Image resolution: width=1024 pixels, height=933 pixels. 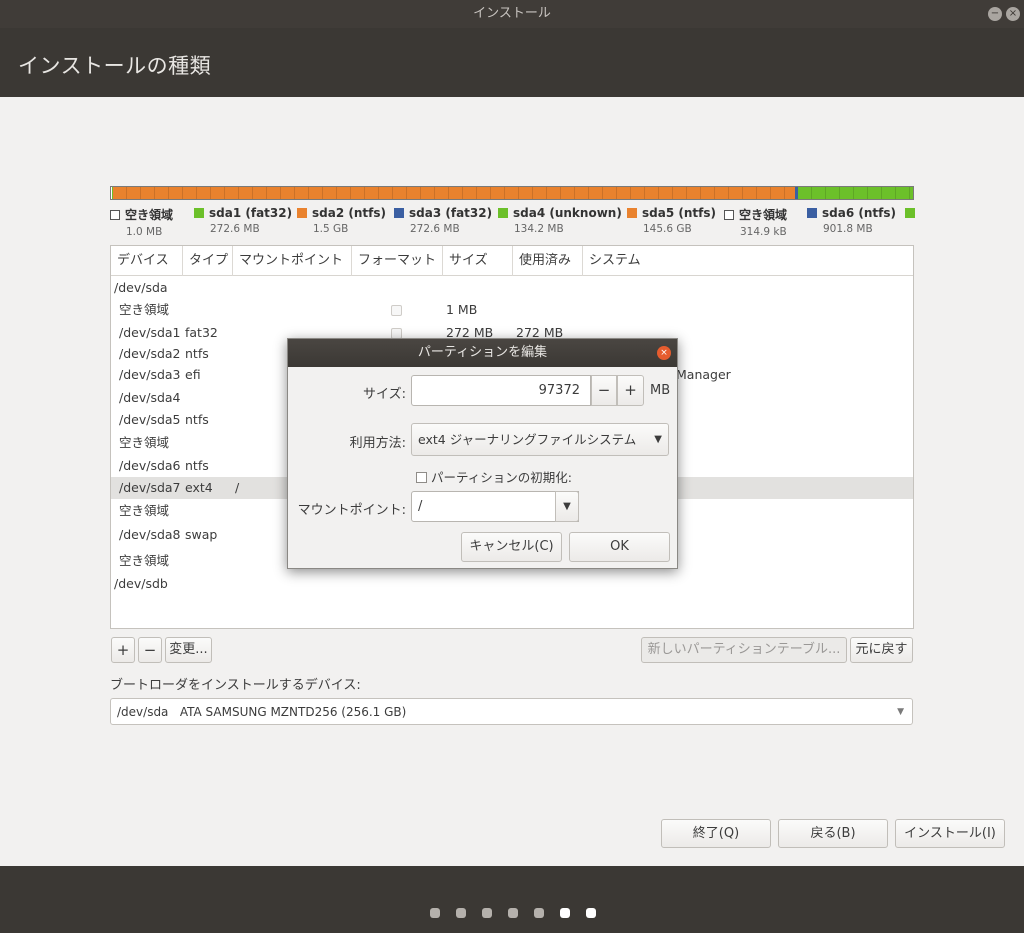 What do you see at coordinates (123, 650) in the screenshot?
I see `add-partition-button: +` at bounding box center [123, 650].